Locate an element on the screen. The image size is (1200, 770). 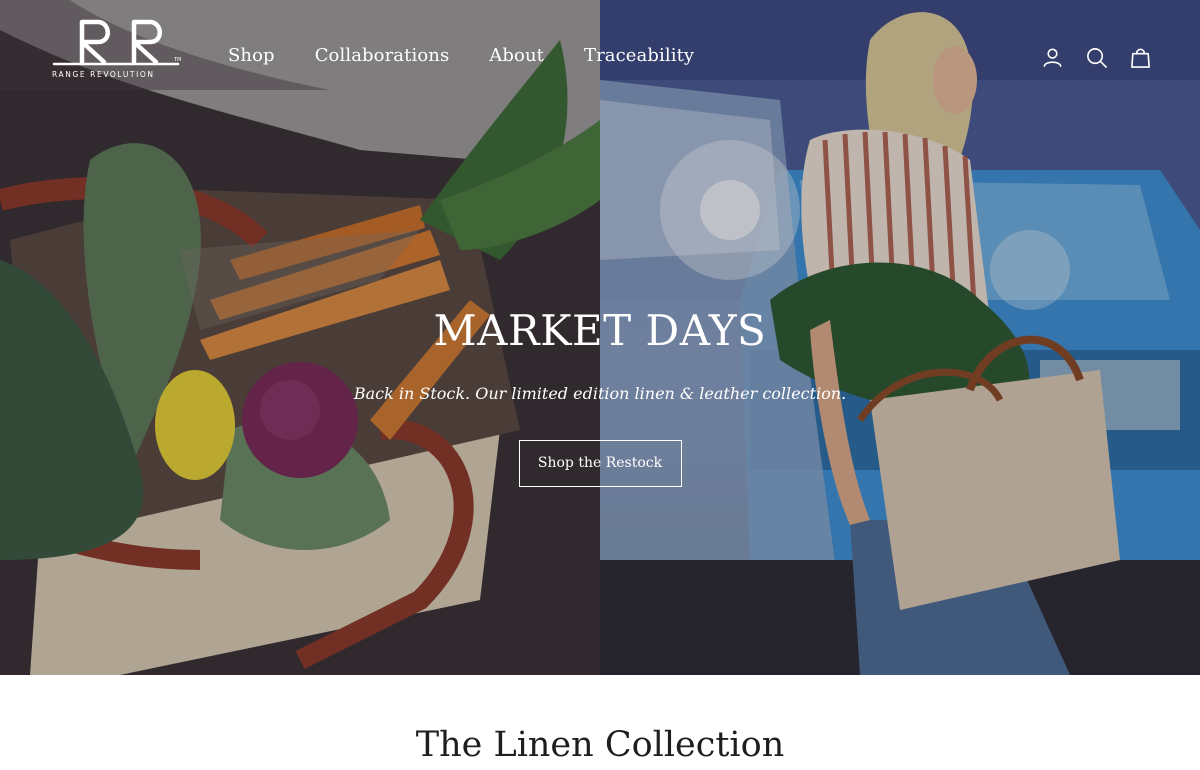
collection-heading: The Linen Collection is located at coordinates (600, 745).